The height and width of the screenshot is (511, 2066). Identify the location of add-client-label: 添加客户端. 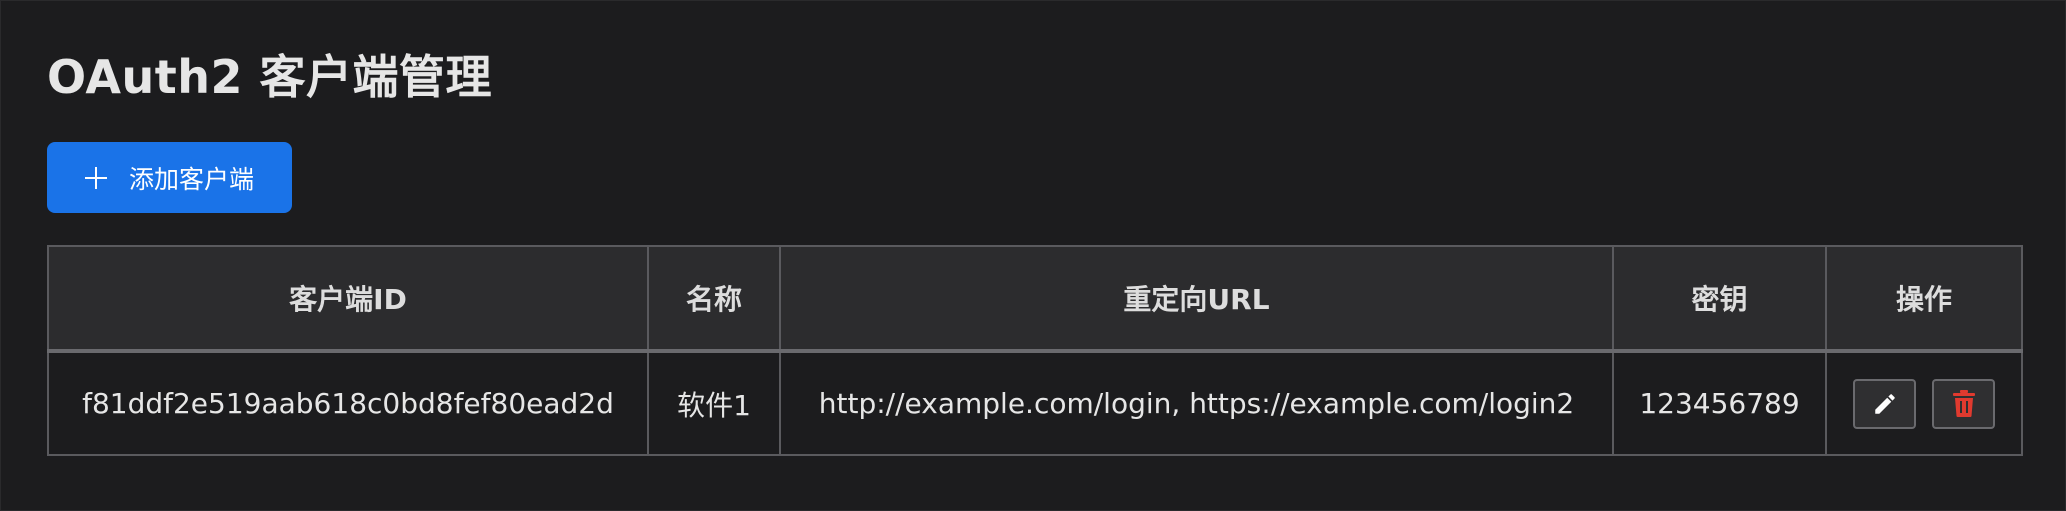
(191, 179).